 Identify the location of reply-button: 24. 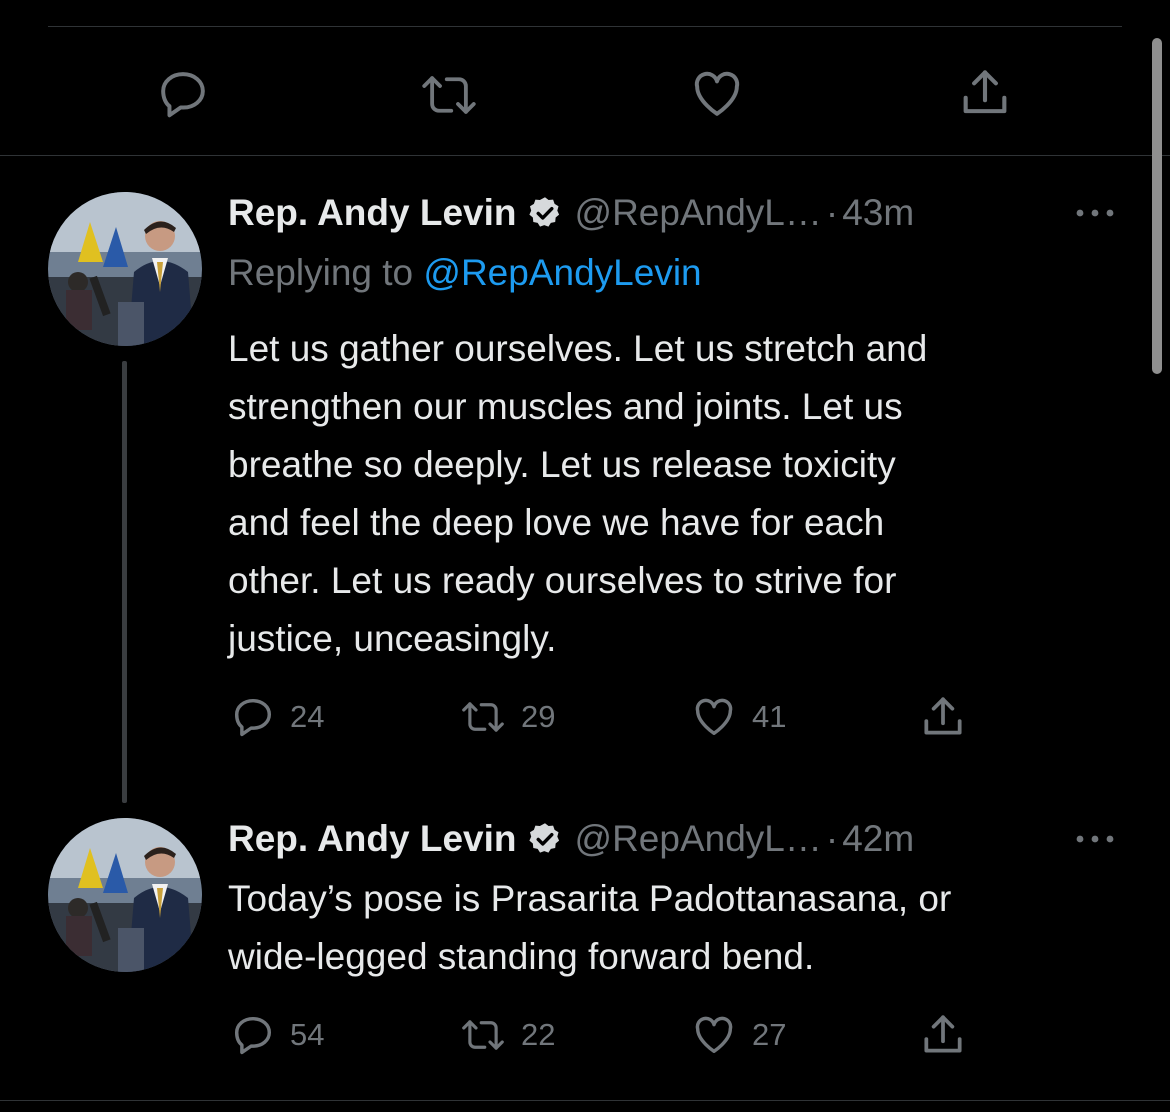
(277, 717).